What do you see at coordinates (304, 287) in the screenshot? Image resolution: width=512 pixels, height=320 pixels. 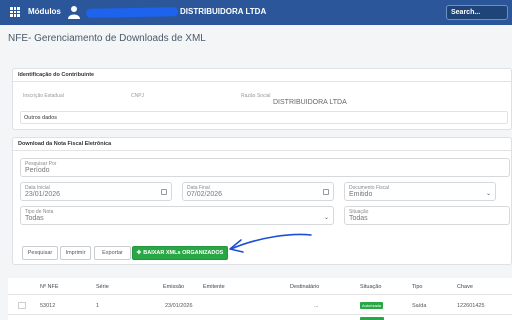 I see `col-header-destinatario: Destinatário` at bounding box center [304, 287].